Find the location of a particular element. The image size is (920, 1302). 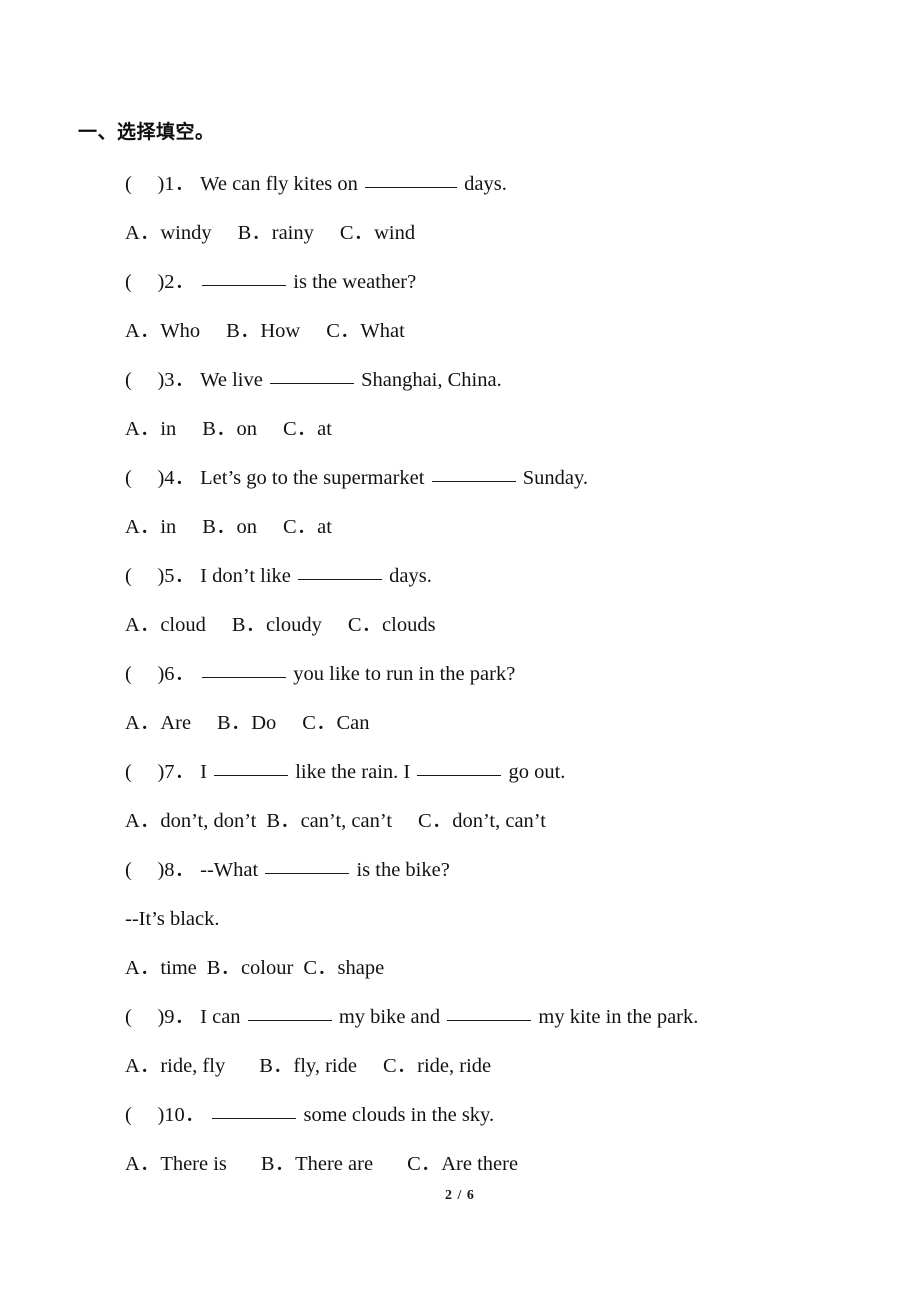

question-stem-2: ( )2． is the weather? is located at coordinates (469, 282).